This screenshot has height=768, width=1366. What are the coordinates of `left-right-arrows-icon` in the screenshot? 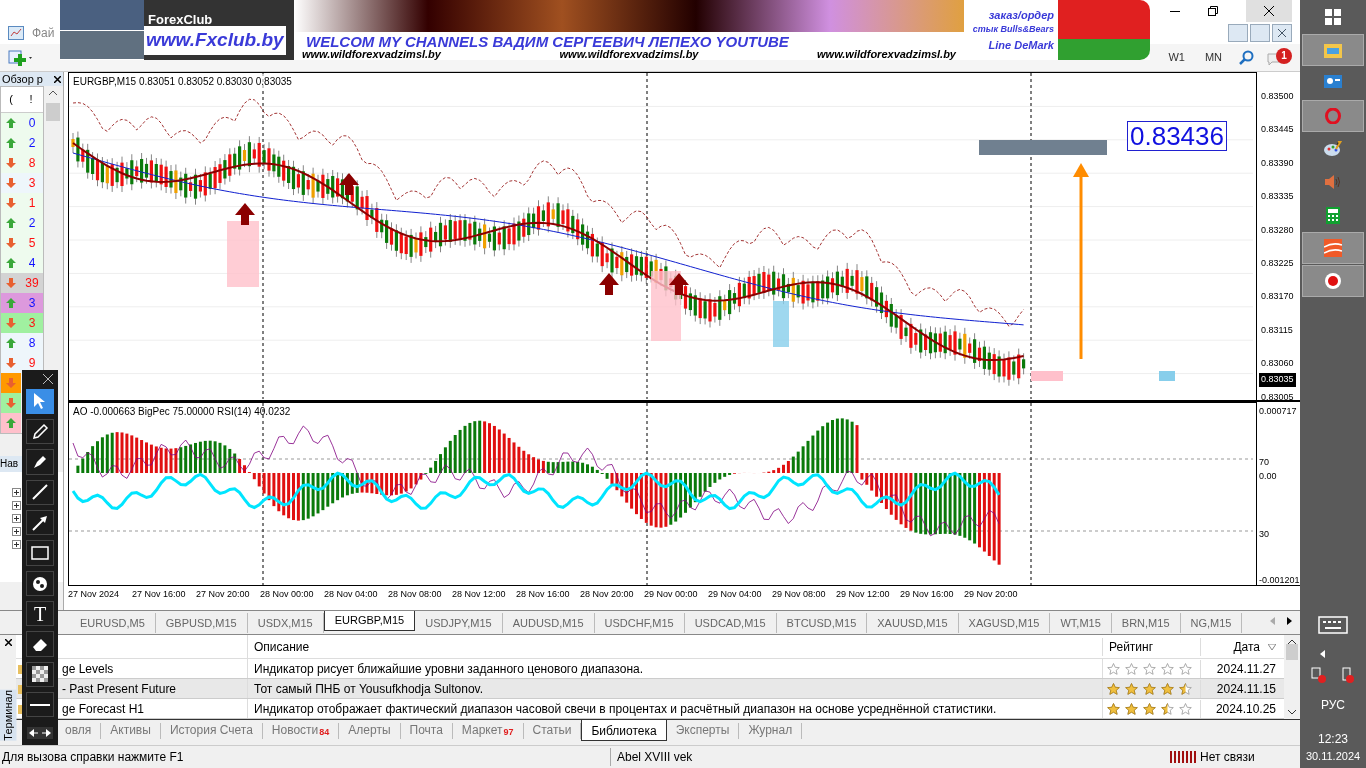 It's located at (40, 733).